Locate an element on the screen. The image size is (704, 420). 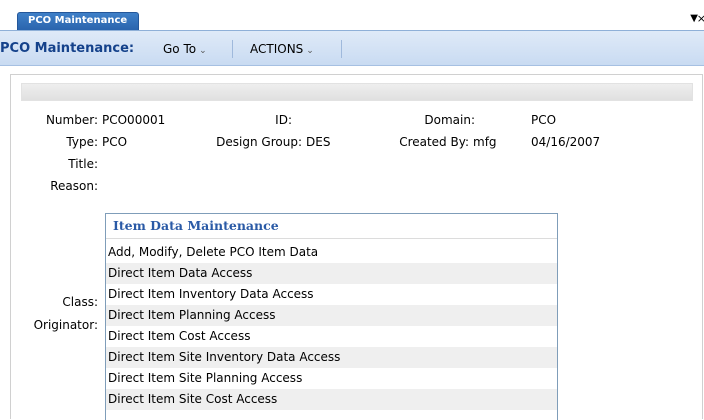
menu-item-direct-item-cost-access: Direct Item Cost Access is located at coordinates (331, 336).